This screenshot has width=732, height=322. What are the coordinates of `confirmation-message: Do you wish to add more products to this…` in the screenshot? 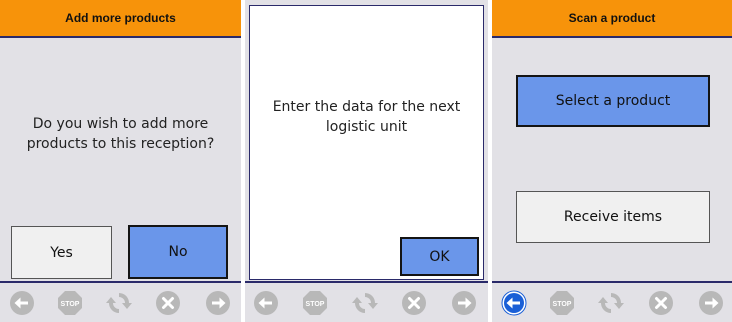 It's located at (120, 134).